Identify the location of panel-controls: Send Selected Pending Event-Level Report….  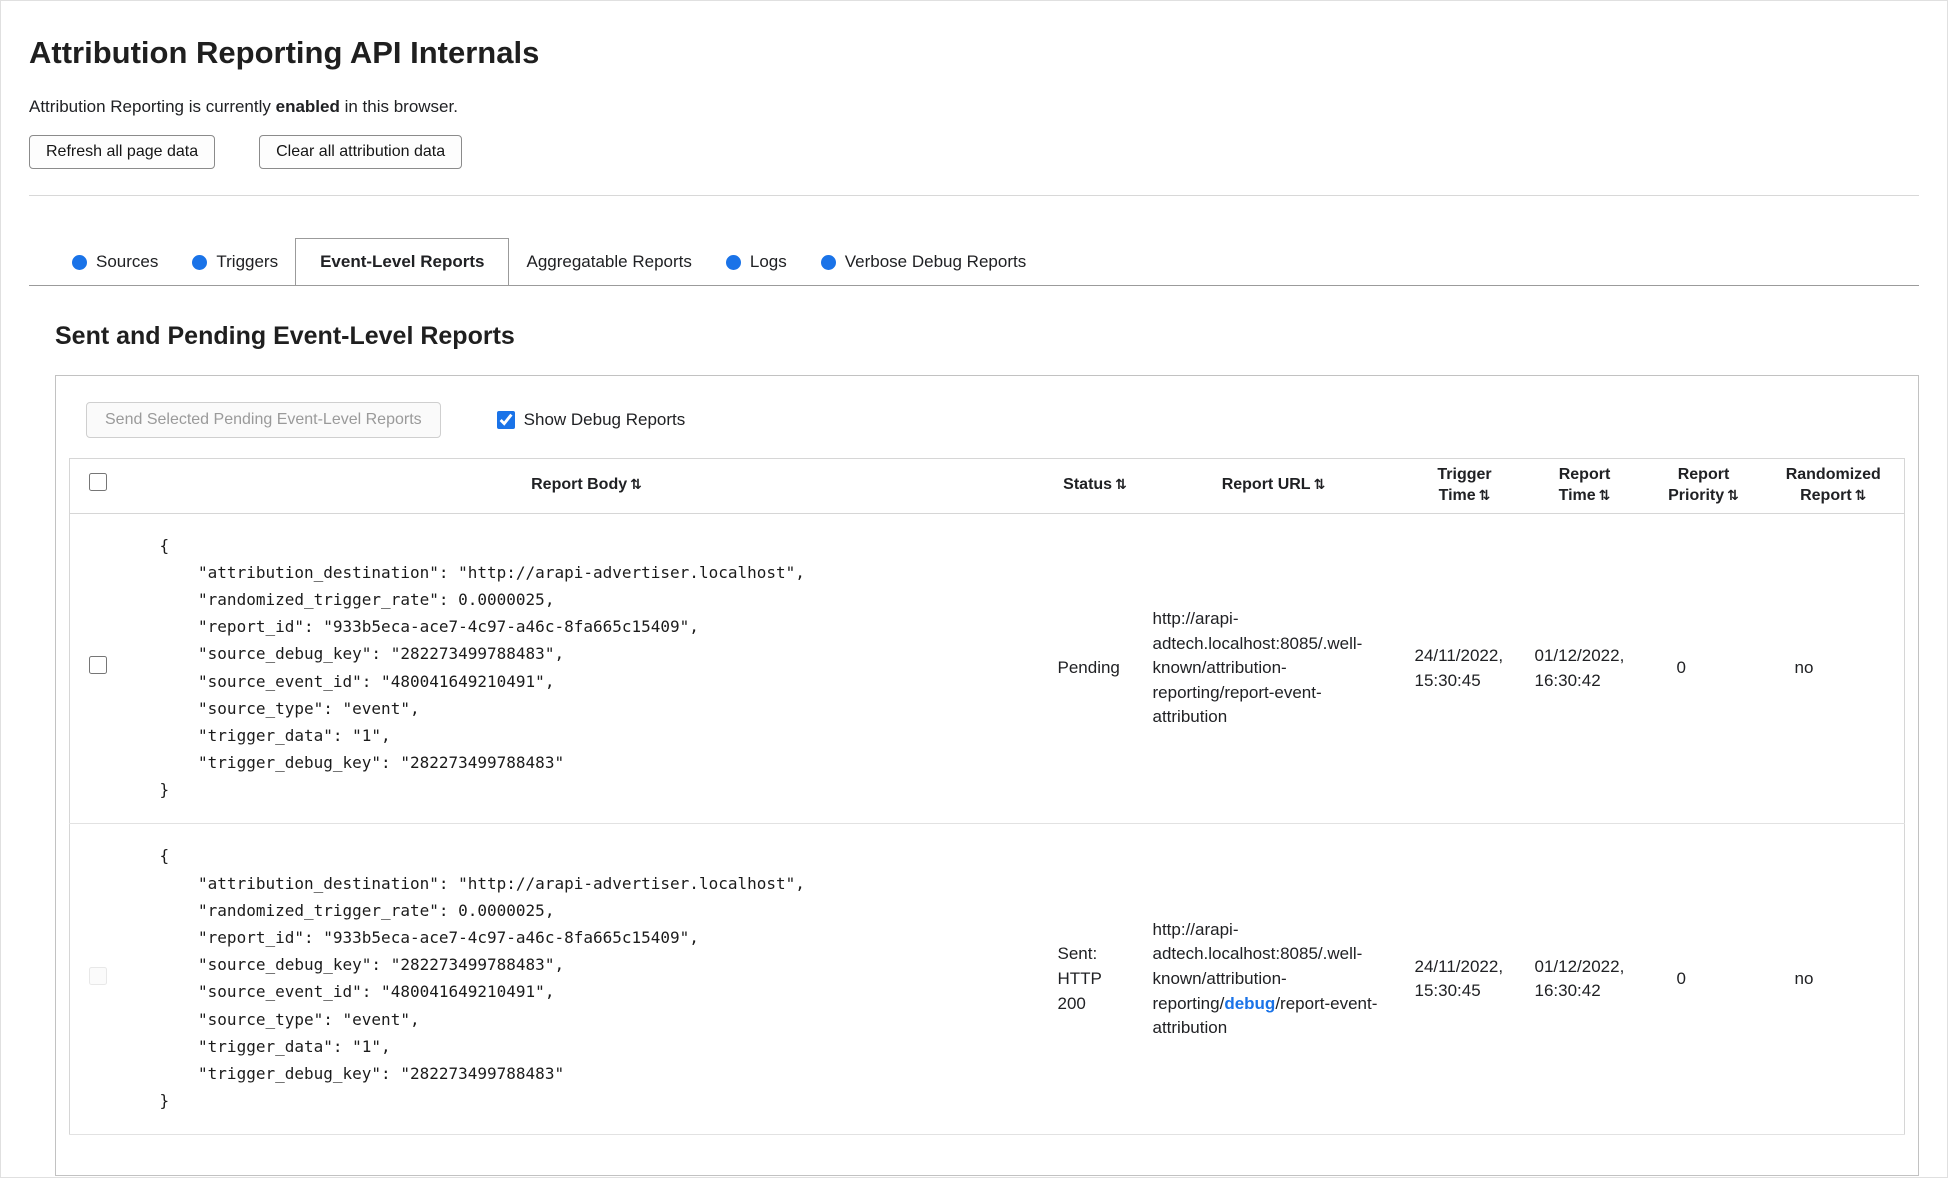
(995, 420).